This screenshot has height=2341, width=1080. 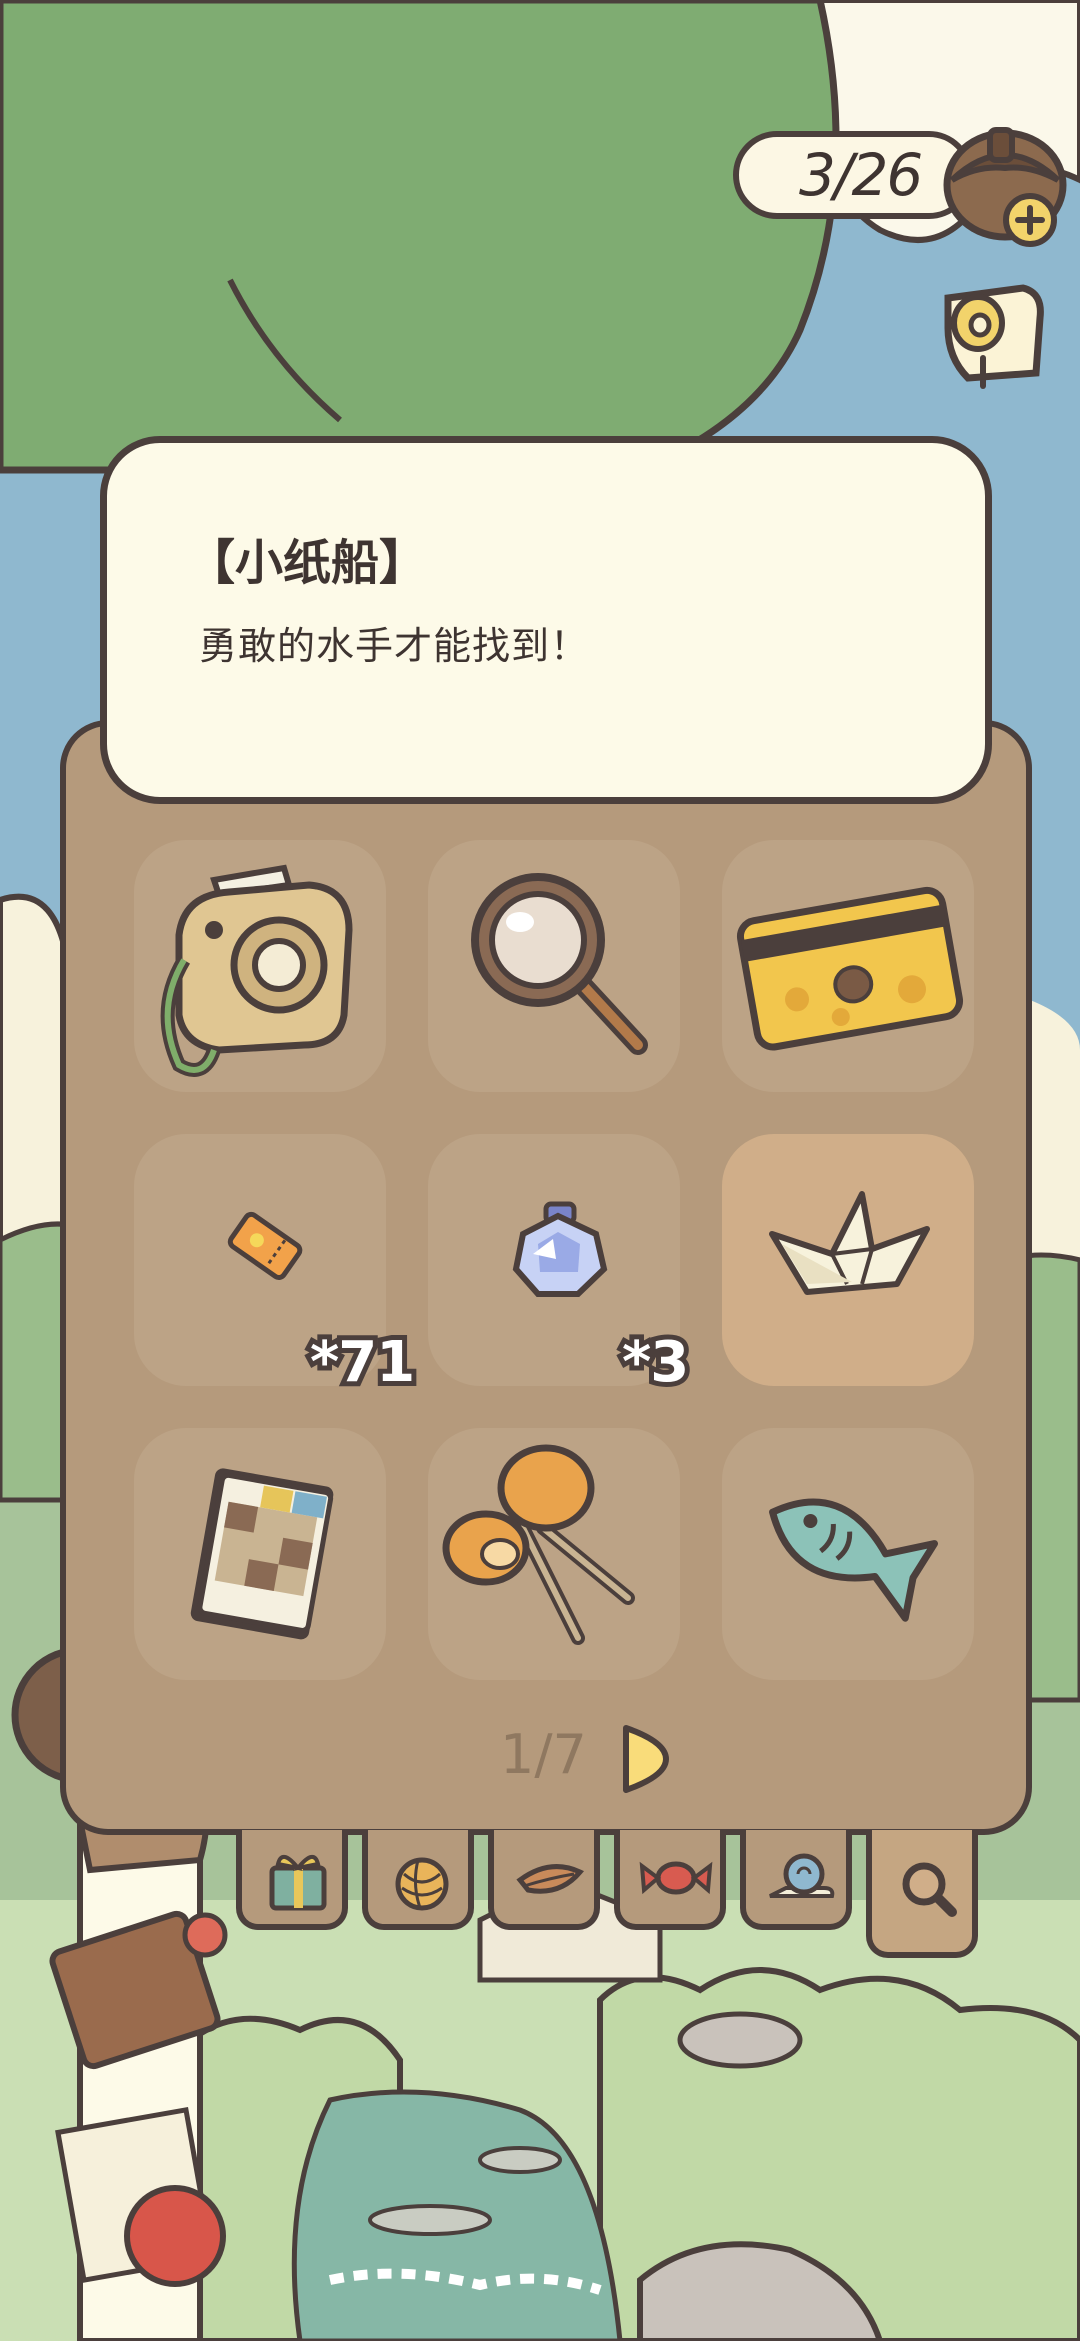 What do you see at coordinates (307, 563) in the screenshot?
I see `item-name: 【小纸船】` at bounding box center [307, 563].